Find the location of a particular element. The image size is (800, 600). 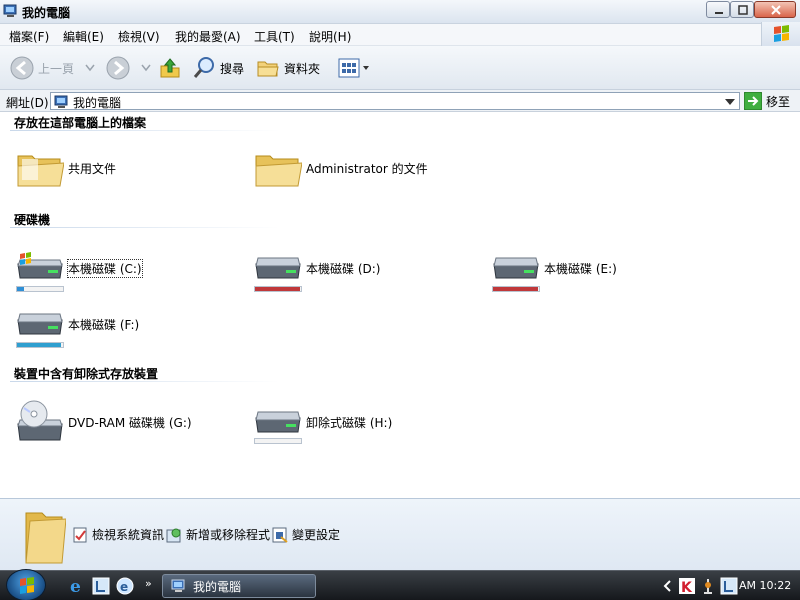

task-label: 變更設定 is located at coordinates (316, 535).